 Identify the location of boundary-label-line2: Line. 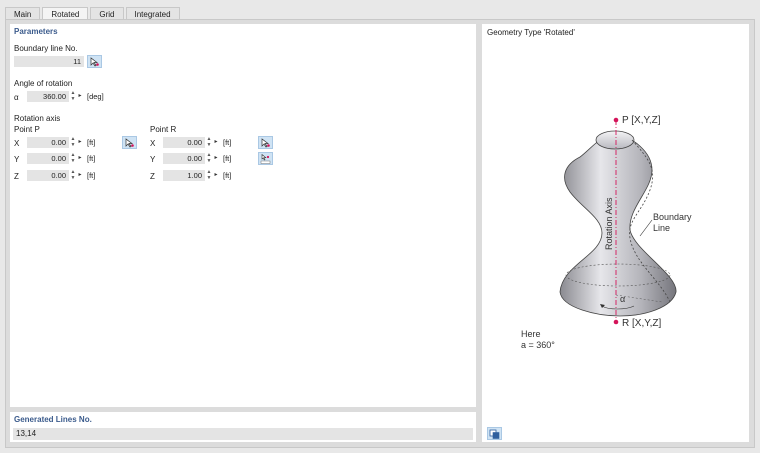
(661, 228).